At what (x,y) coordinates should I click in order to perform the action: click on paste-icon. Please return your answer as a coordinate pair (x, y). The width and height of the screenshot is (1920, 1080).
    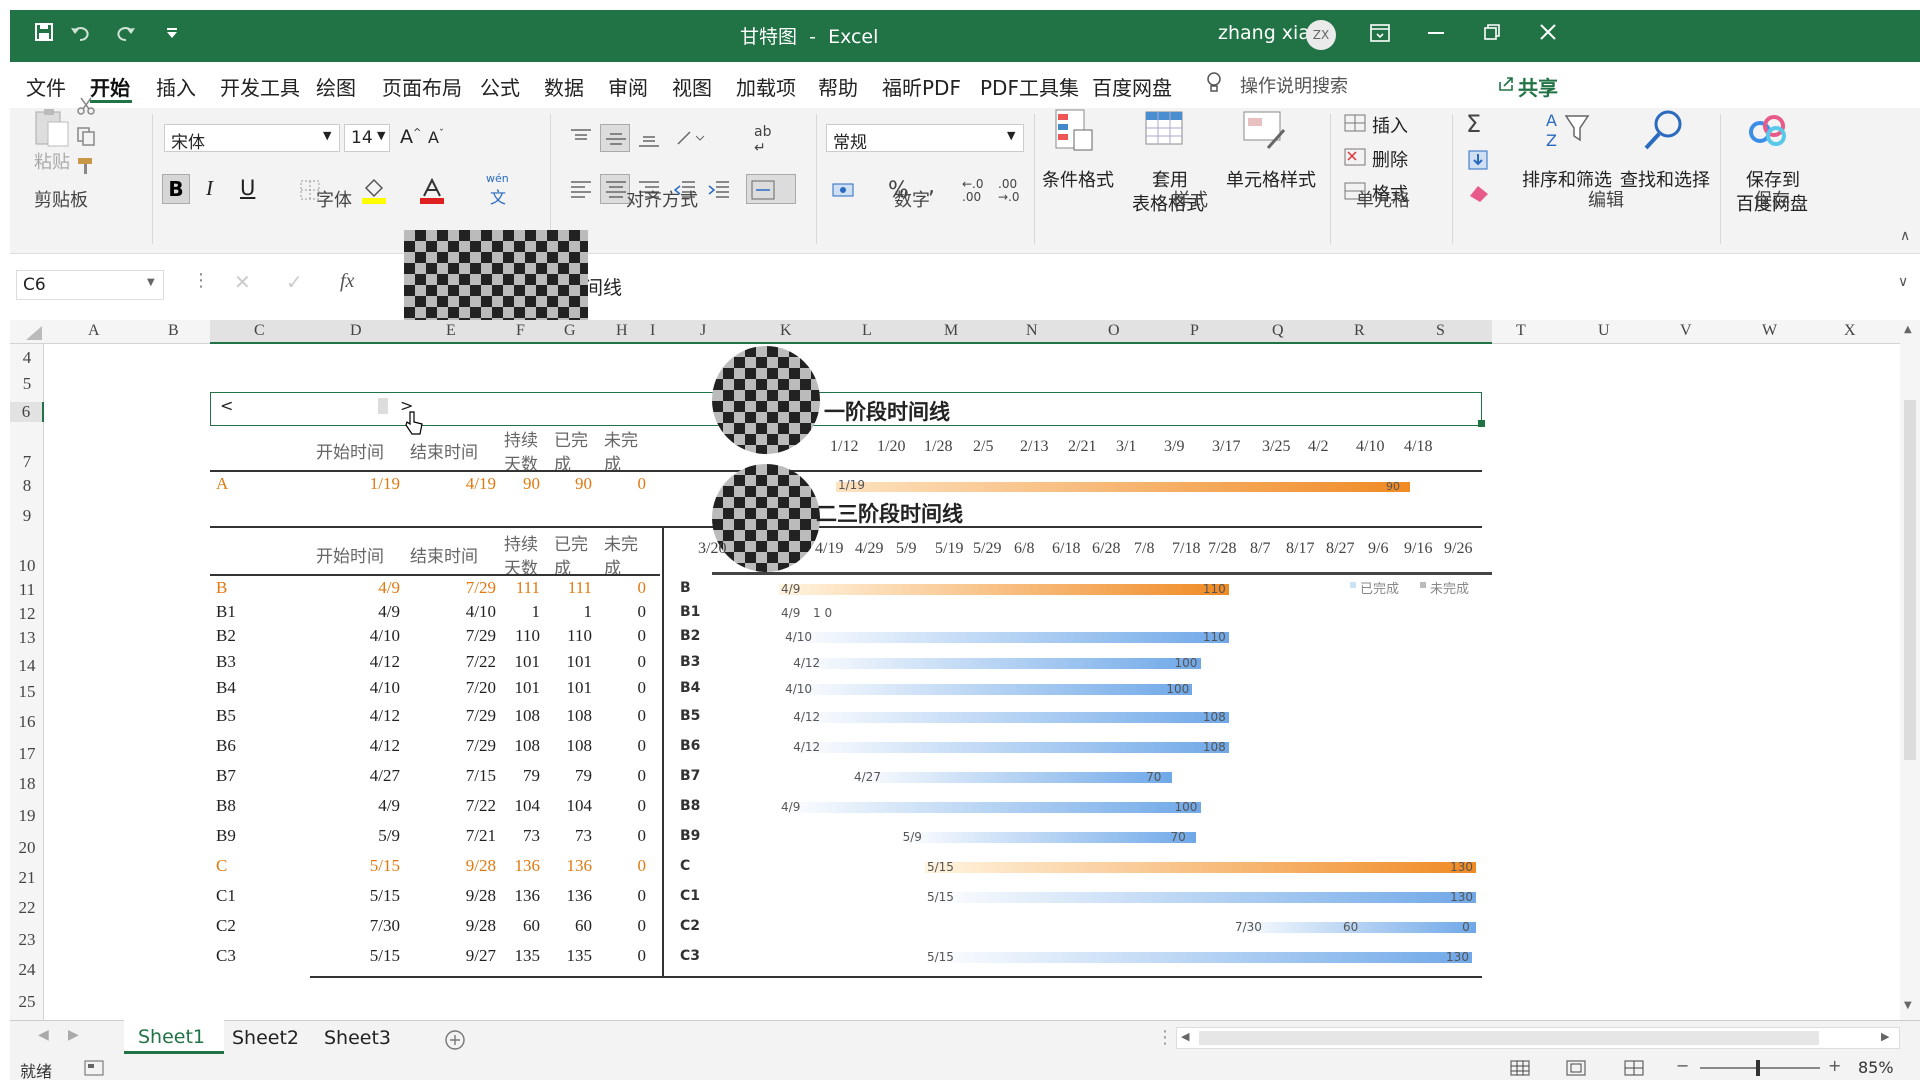
    Looking at the image, I should click on (52, 128).